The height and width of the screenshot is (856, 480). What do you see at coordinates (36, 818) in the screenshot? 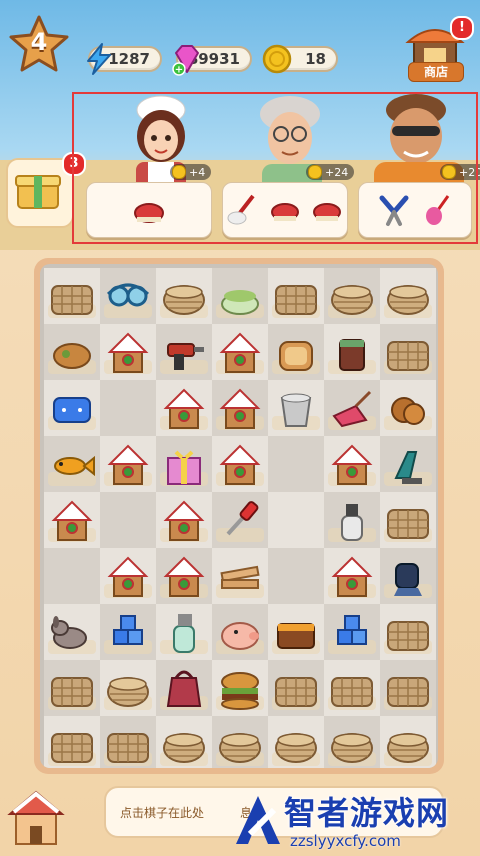
I see `home-button` at bounding box center [36, 818].